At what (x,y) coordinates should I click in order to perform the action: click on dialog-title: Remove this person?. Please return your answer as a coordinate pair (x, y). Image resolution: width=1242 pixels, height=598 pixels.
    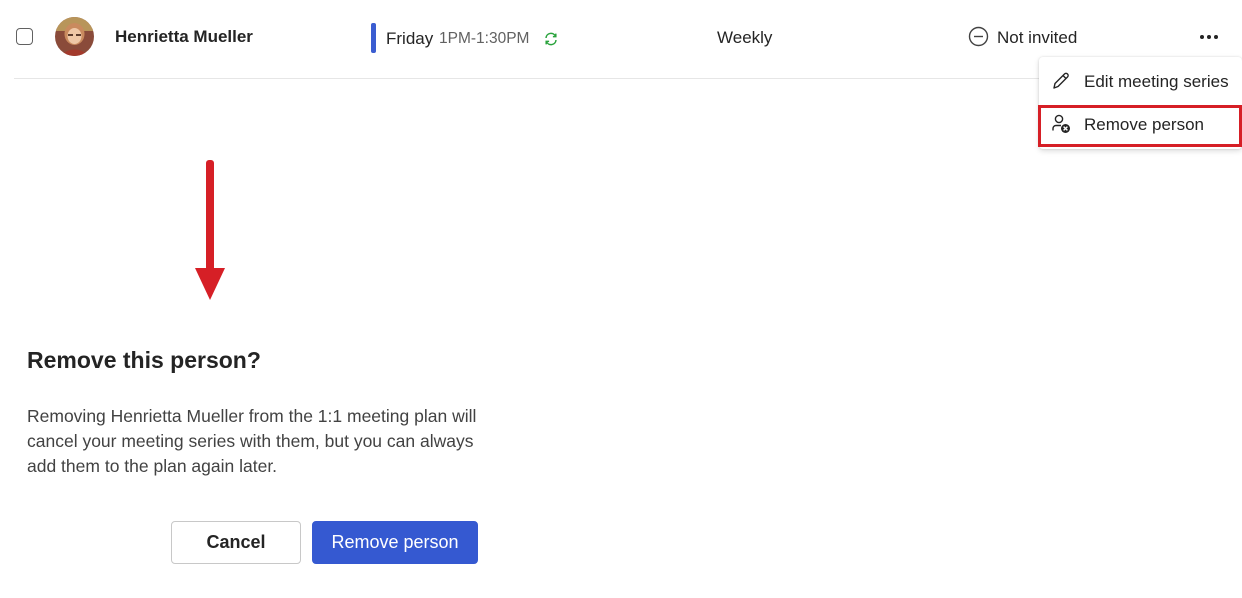
    Looking at the image, I should click on (144, 360).